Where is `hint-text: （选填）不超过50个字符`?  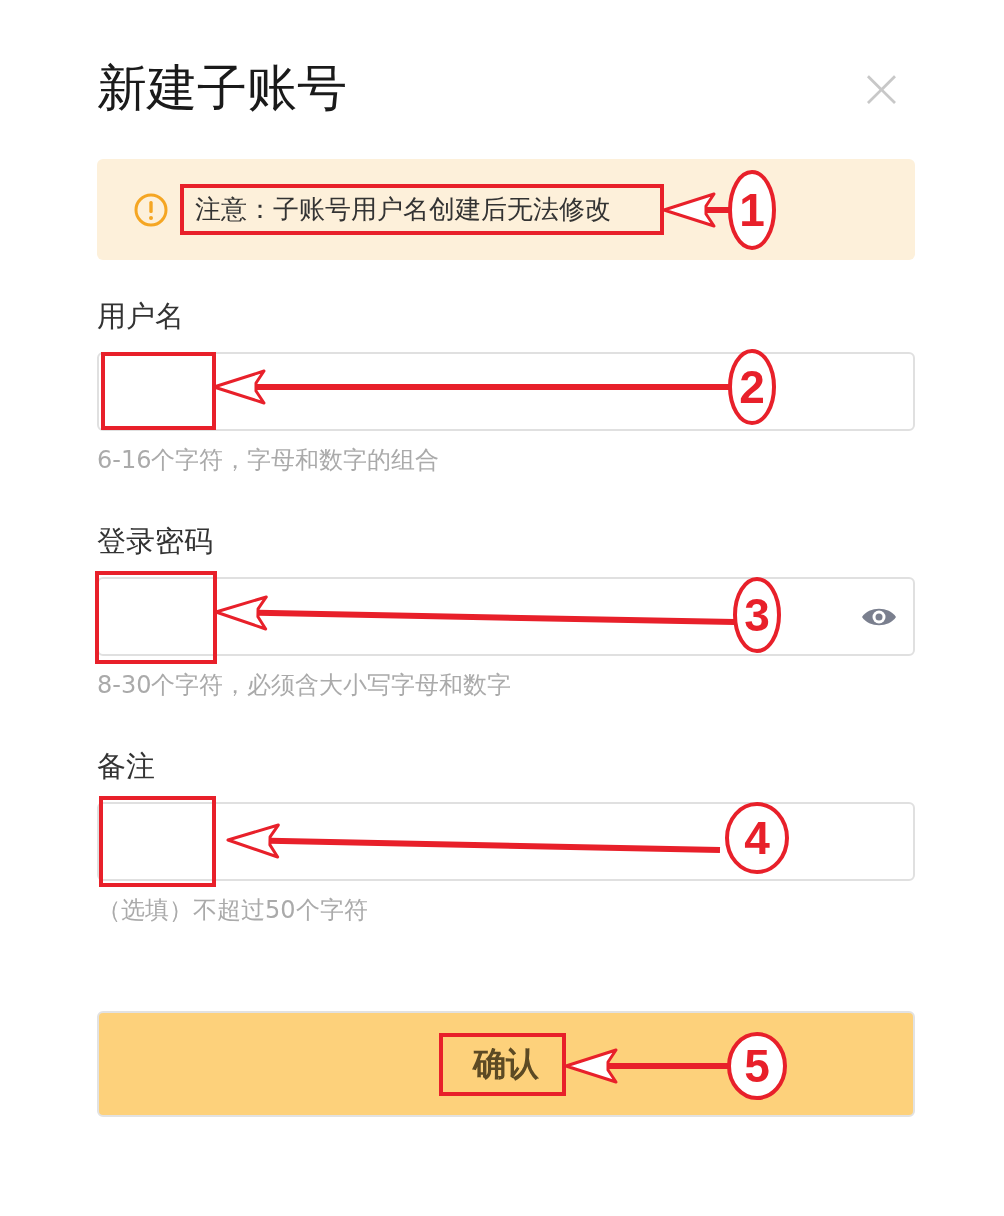
hint-text: （选填）不超过50个字符 is located at coordinates (233, 910).